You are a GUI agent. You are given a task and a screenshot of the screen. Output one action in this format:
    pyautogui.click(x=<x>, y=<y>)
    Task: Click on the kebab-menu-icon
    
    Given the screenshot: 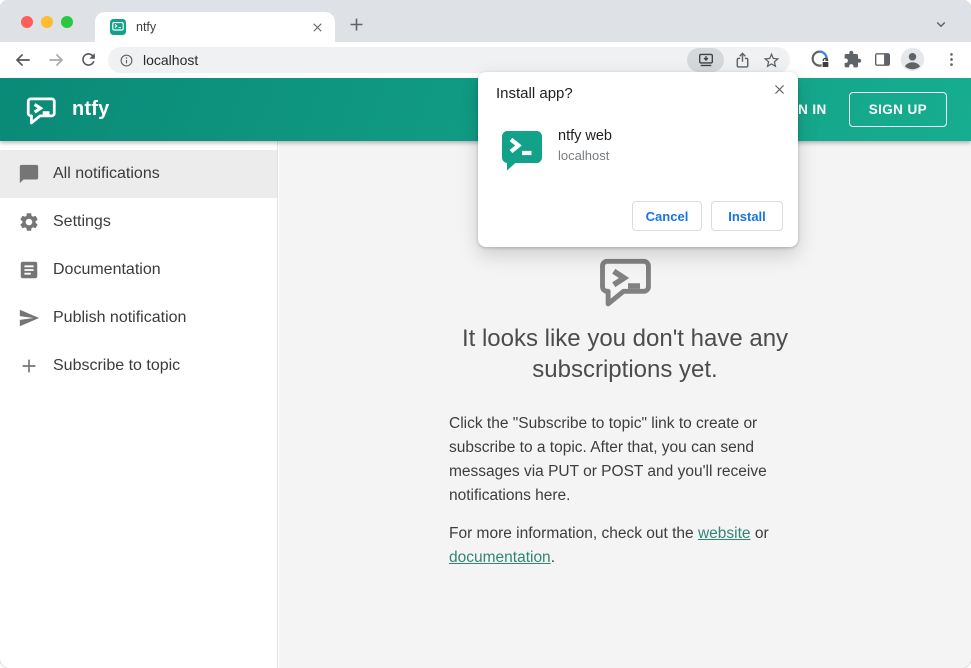 What is the action you would take?
    pyautogui.click(x=951, y=59)
    